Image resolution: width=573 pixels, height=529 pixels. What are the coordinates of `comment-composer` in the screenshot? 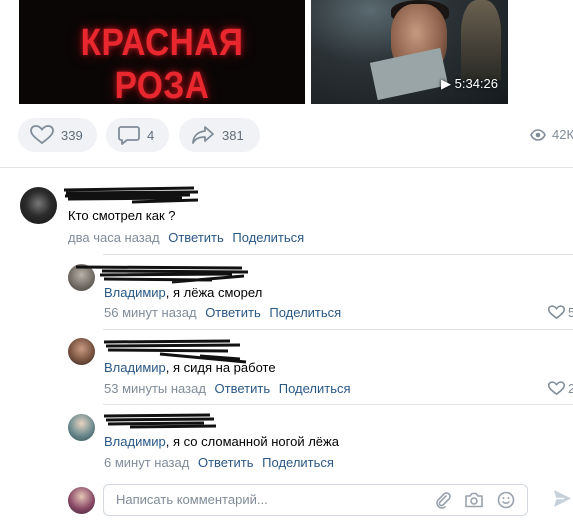 It's located at (315, 500).